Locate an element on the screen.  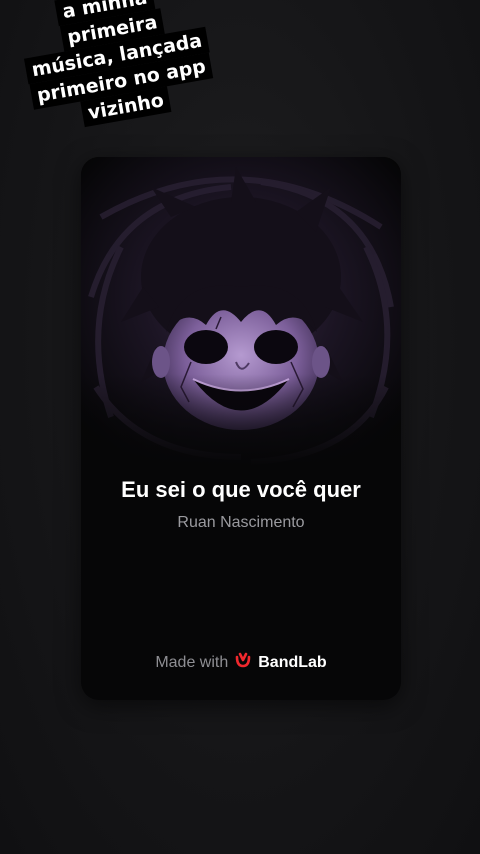
bandlab-brand: BandLab is located at coordinates (292, 662).